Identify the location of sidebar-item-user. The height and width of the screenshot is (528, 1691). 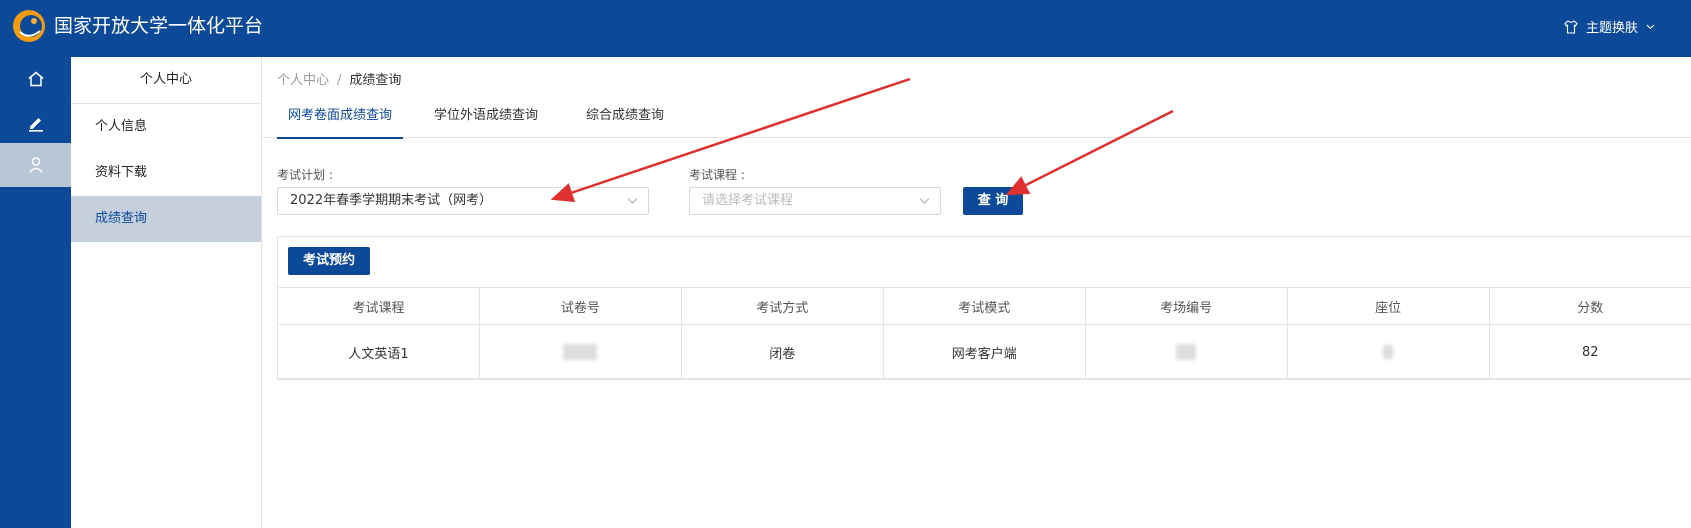
(35, 165).